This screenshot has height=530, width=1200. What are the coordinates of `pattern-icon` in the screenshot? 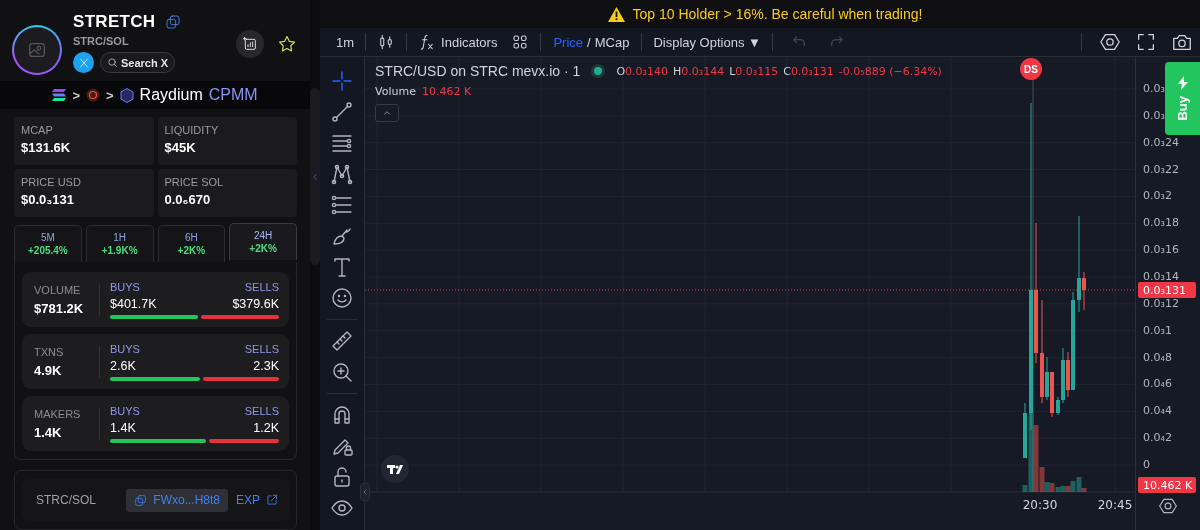 It's located at (342, 174).